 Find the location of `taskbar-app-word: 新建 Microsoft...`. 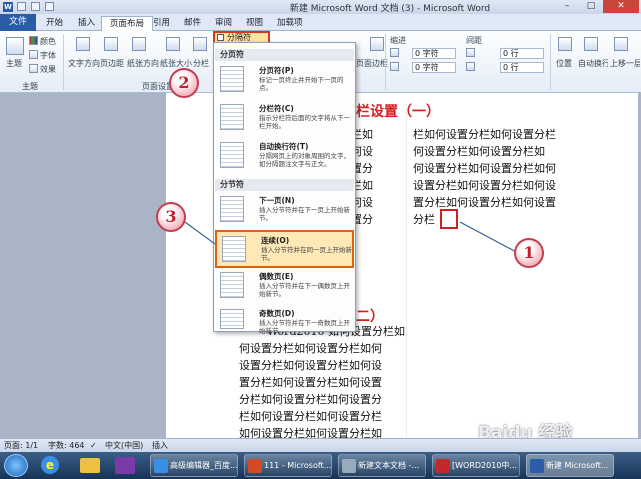

taskbar-app-word: 新建 Microsoft... is located at coordinates (570, 465).